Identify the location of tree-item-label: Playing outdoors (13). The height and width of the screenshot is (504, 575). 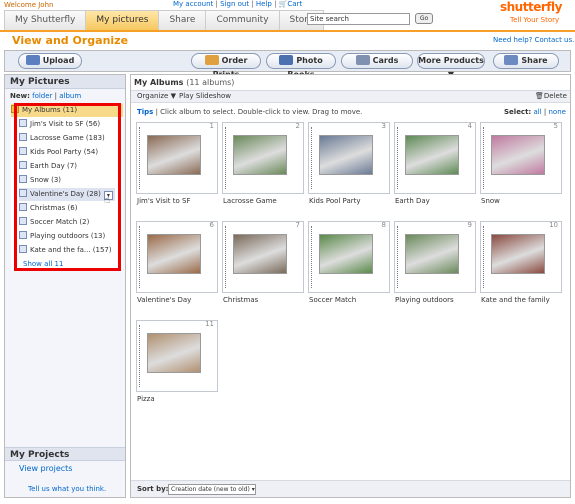
(68, 236).